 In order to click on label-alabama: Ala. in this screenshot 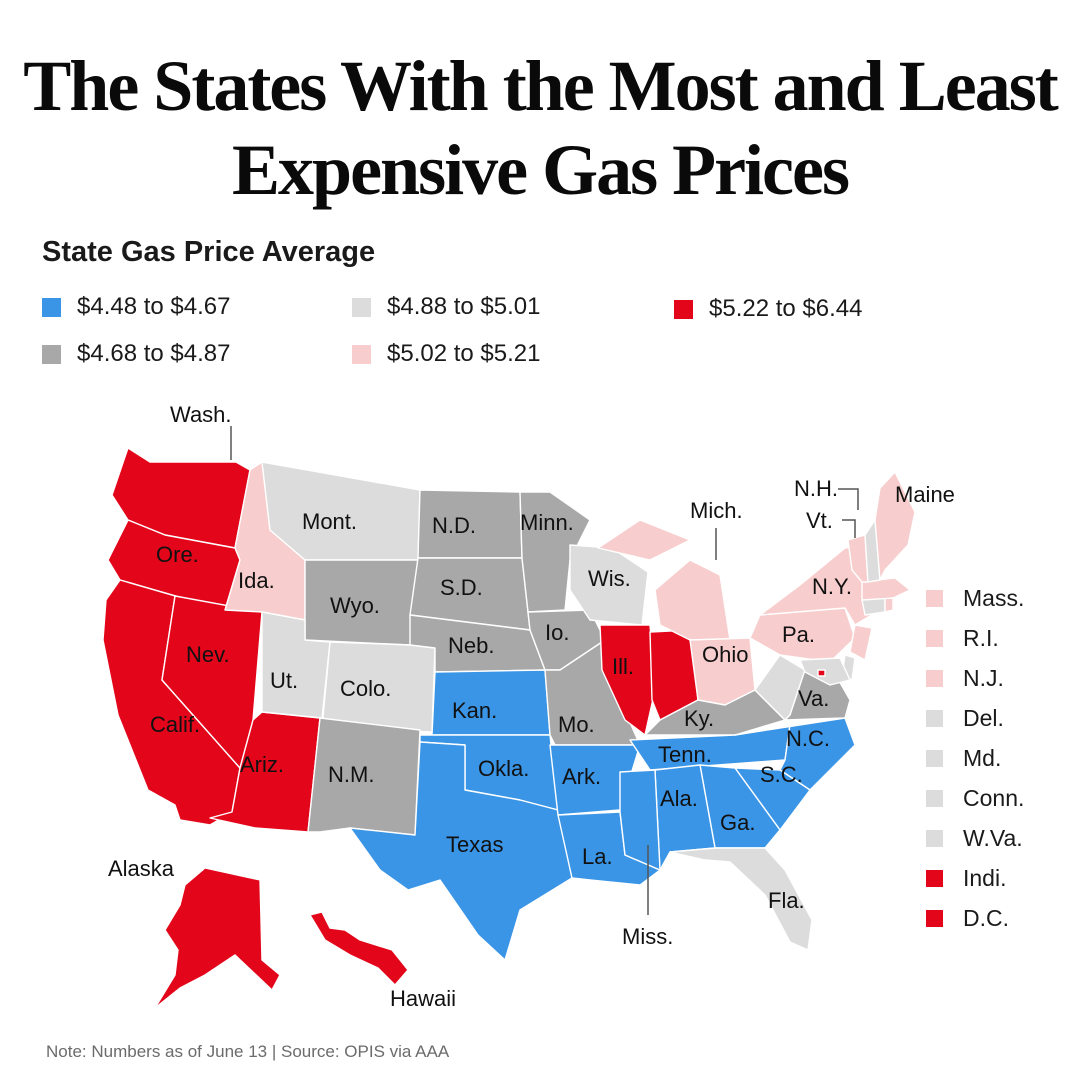, I will do `click(679, 798)`.